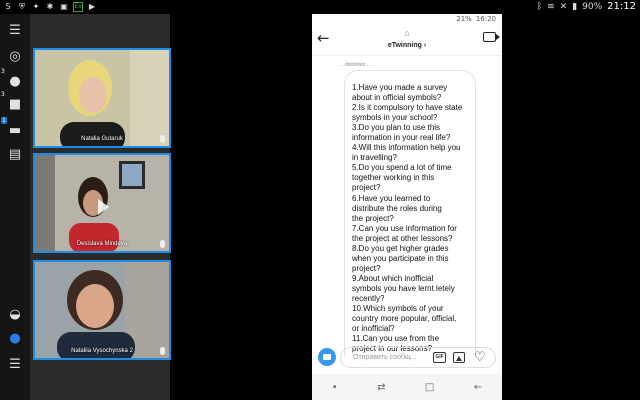 The width and height of the screenshot is (640, 400). I want to click on wrench-icon: ✦, so click(36, 6).